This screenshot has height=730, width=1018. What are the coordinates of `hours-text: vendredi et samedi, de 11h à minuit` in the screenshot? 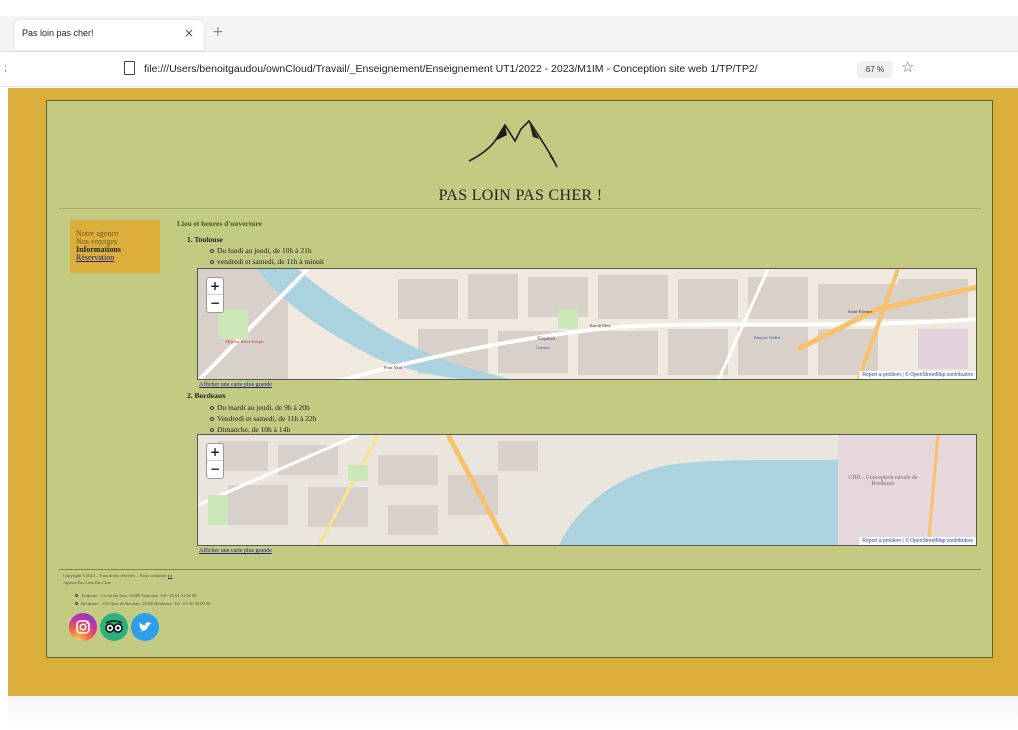 It's located at (270, 261).